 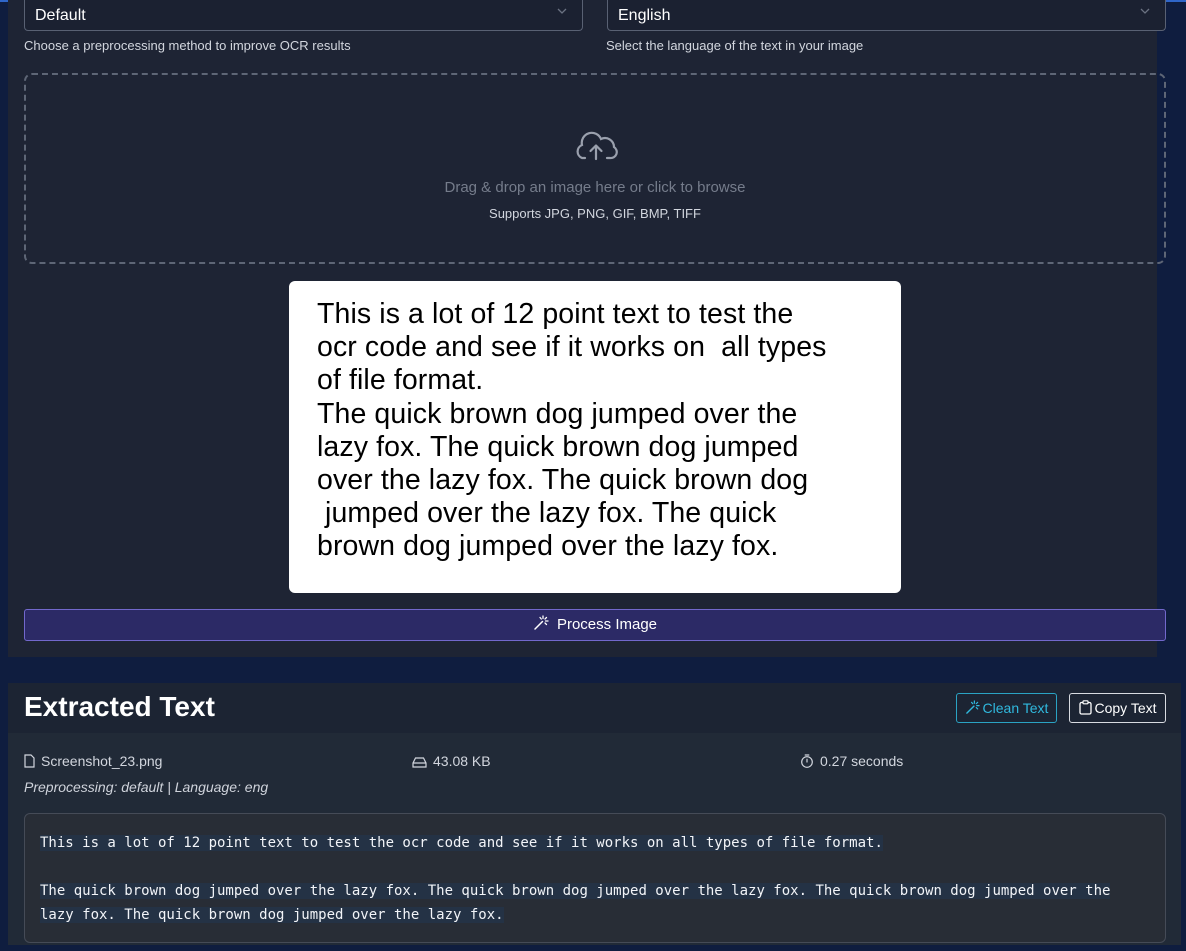 What do you see at coordinates (102, 761) in the screenshot?
I see `file-name: Screenshot_23.png` at bounding box center [102, 761].